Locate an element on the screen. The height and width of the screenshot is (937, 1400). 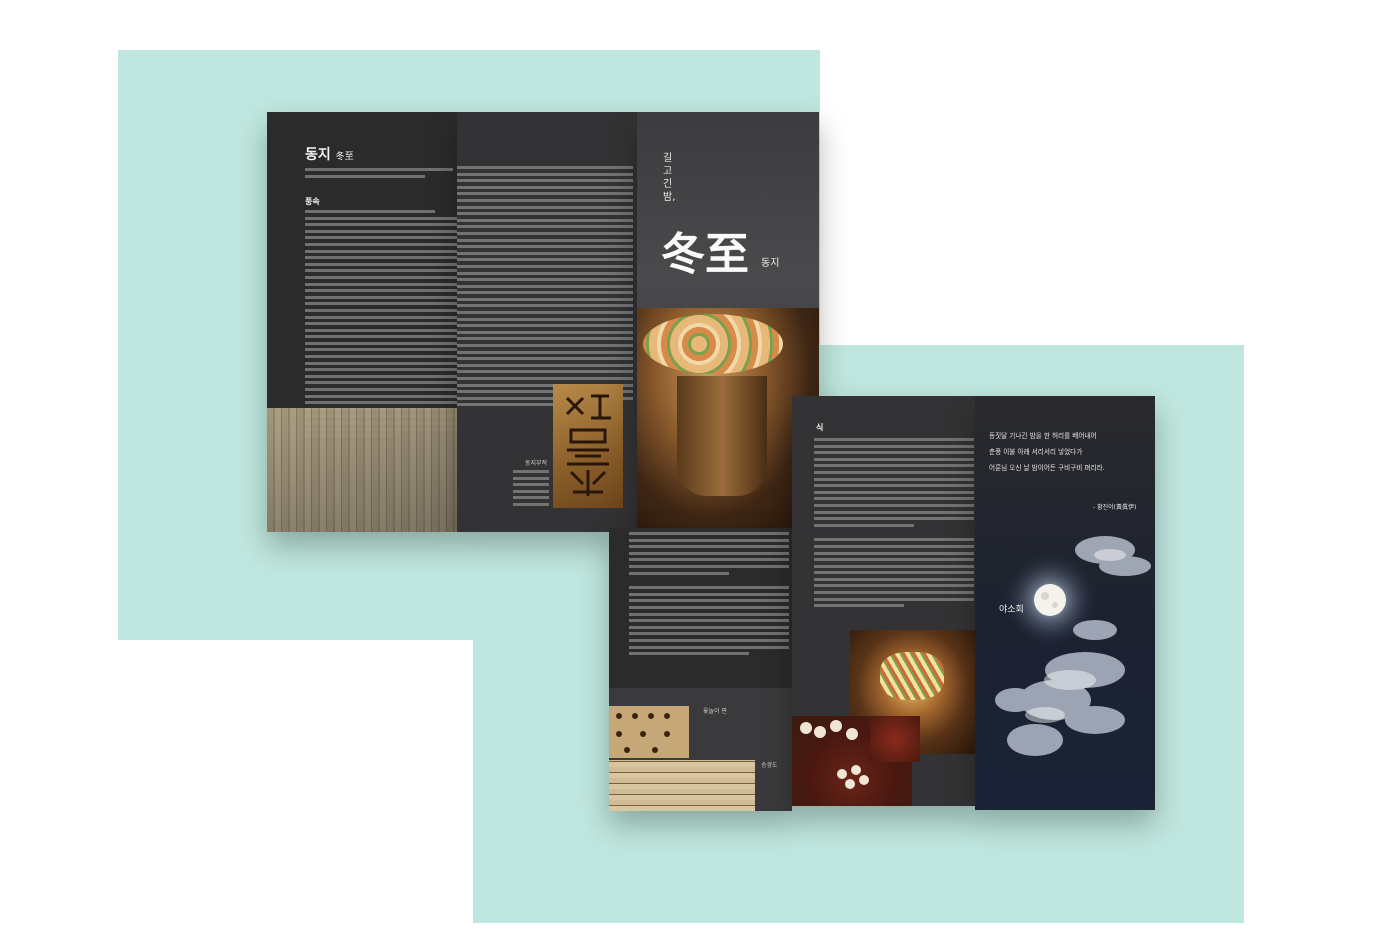
seunggyeongdo-caption: 승경도 is located at coordinates (769, 765).